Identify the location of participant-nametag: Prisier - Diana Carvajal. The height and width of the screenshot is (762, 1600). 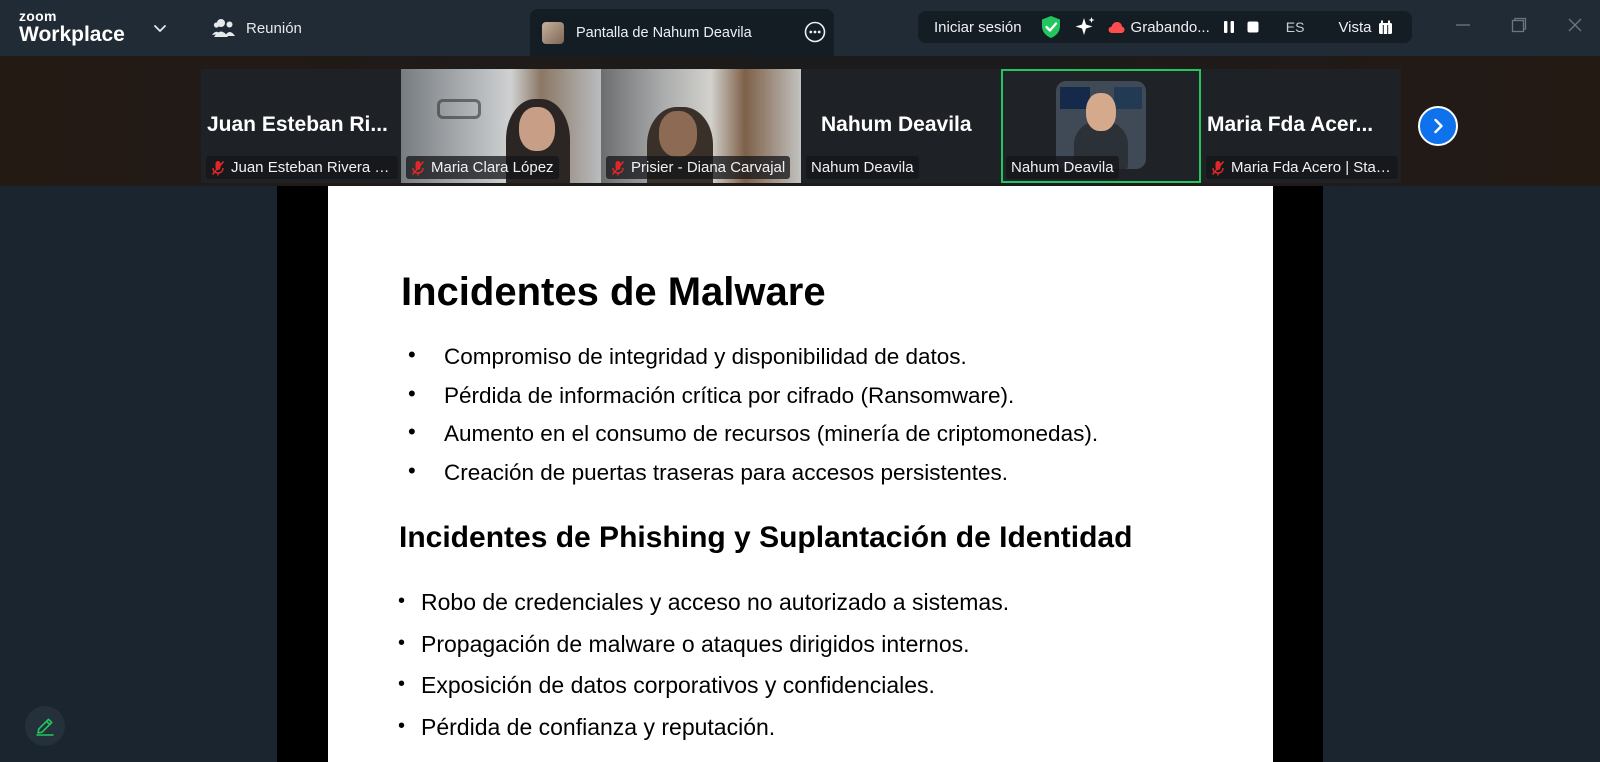
(698, 167).